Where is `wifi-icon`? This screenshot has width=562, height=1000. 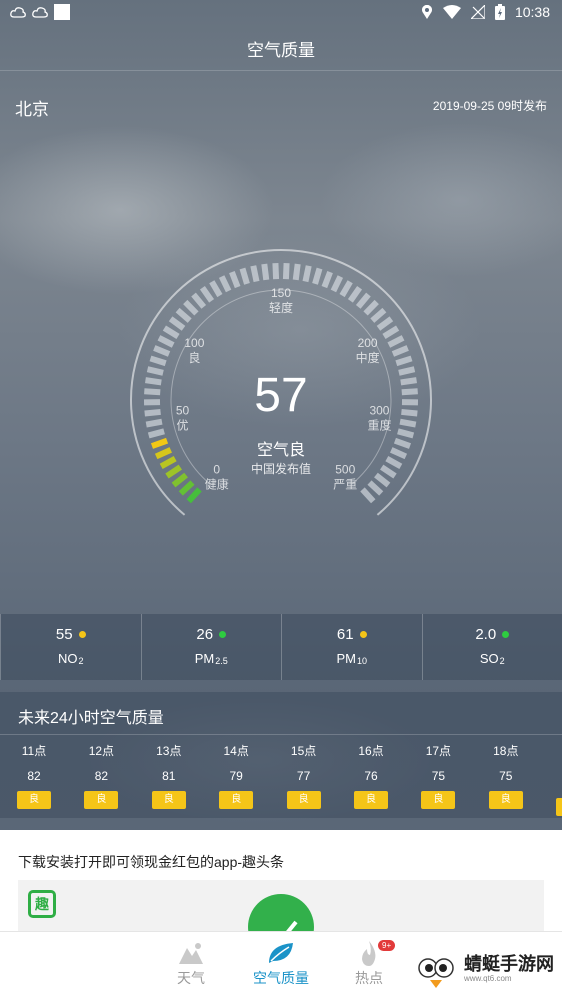 wifi-icon is located at coordinates (452, 12).